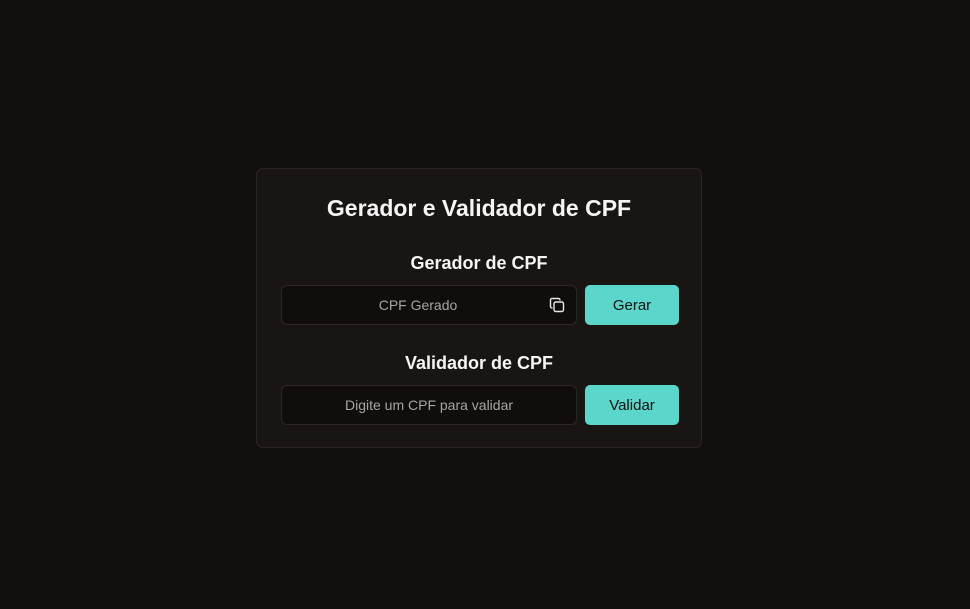 This screenshot has width=970, height=609. I want to click on generate-button: Gerar, so click(632, 305).